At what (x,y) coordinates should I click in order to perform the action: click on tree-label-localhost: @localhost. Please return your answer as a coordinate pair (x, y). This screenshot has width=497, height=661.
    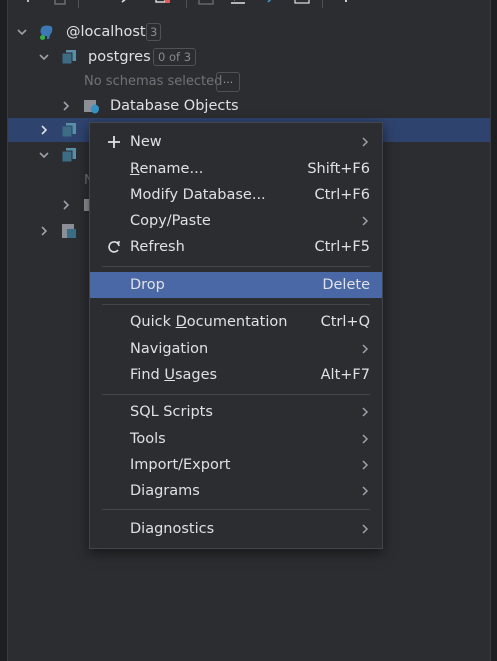
    Looking at the image, I should click on (106, 32).